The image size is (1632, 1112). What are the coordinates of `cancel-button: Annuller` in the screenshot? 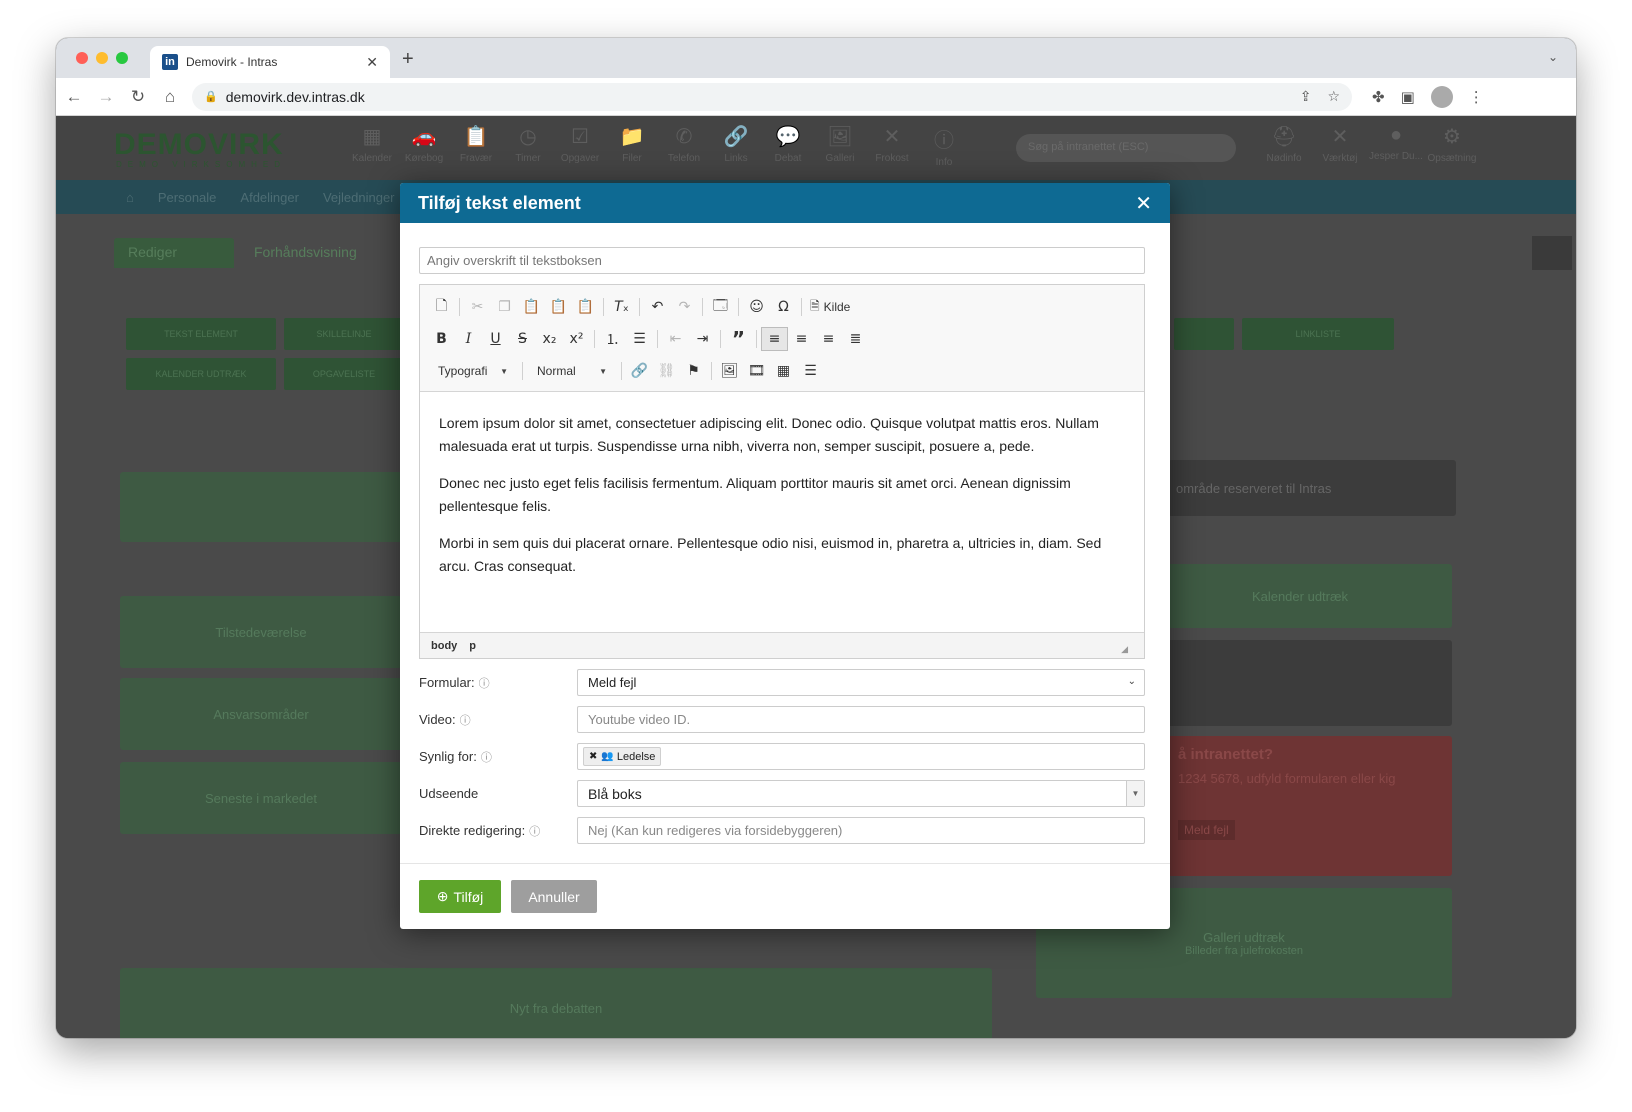 It's located at (554, 896).